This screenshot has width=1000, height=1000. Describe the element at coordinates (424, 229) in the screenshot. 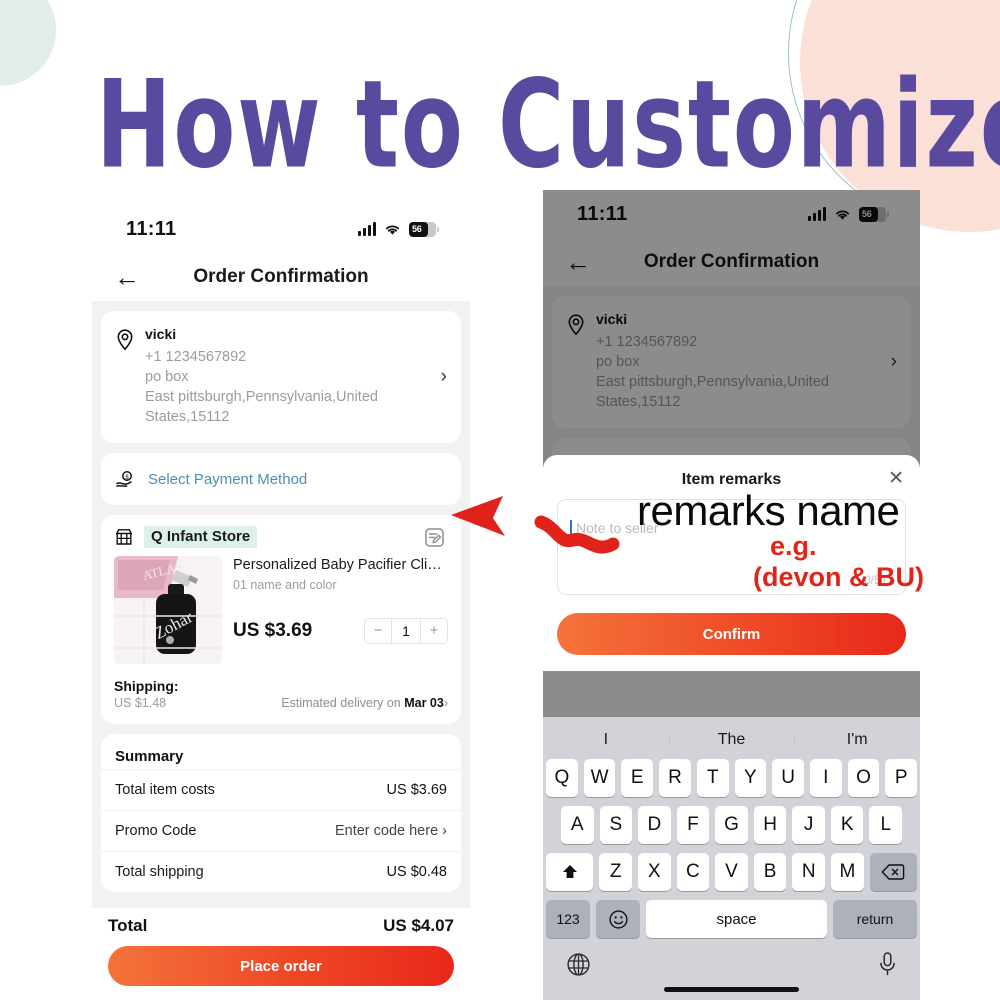

I see `battery-icon: 56` at that location.